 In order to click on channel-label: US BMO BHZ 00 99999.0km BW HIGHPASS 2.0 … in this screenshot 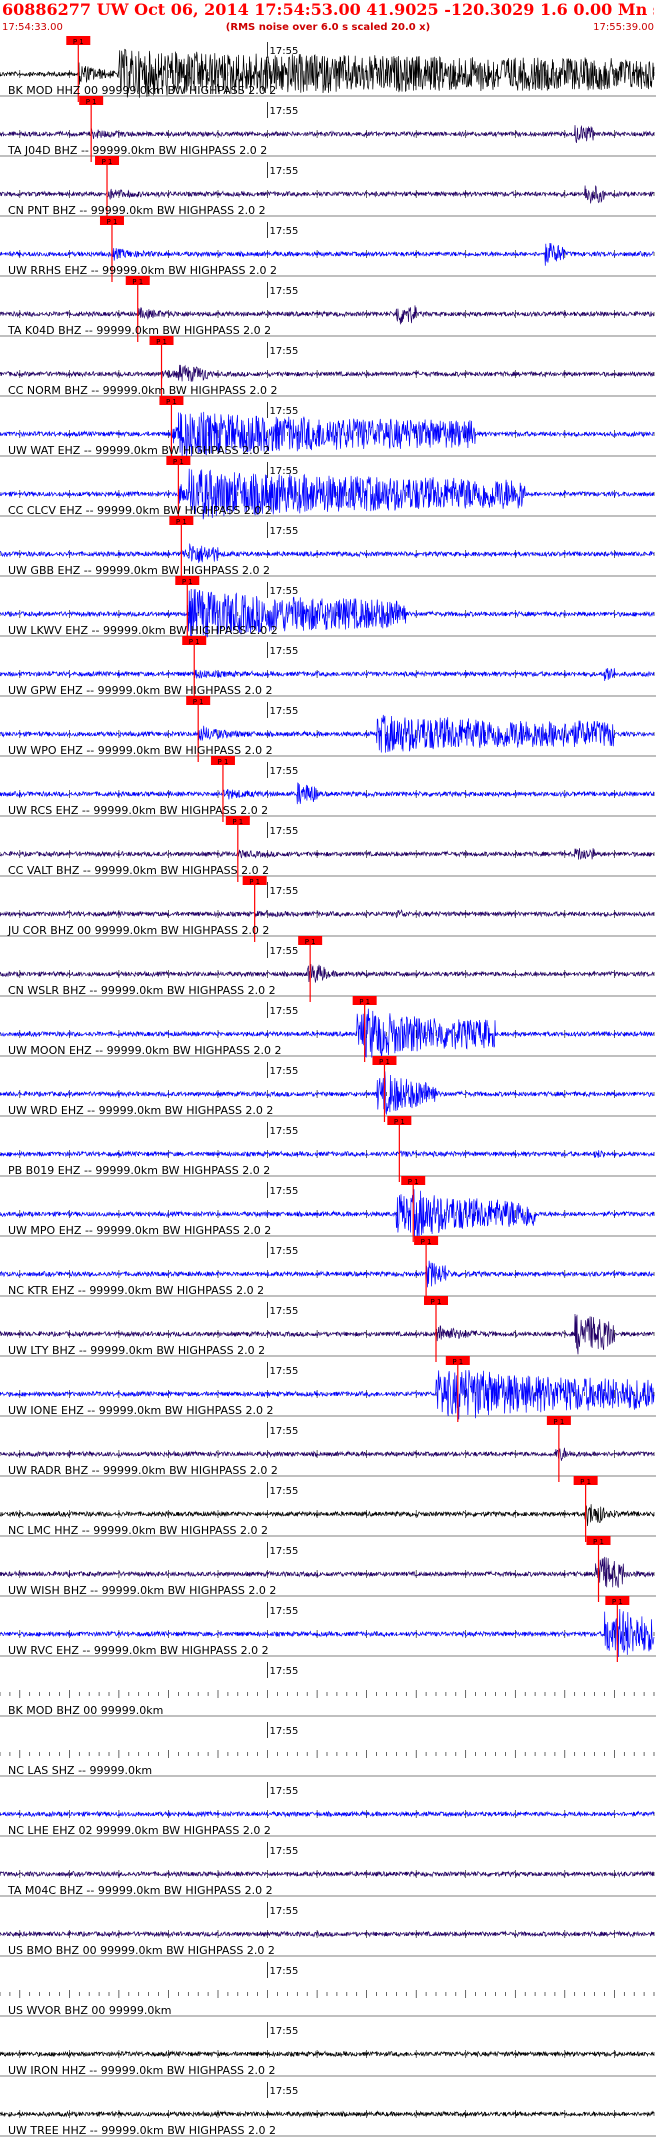, I will do `click(141, 1950)`.